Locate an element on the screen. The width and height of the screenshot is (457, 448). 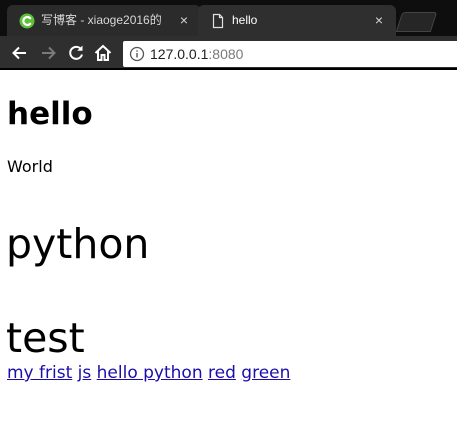
python-text: python is located at coordinates (78, 244).